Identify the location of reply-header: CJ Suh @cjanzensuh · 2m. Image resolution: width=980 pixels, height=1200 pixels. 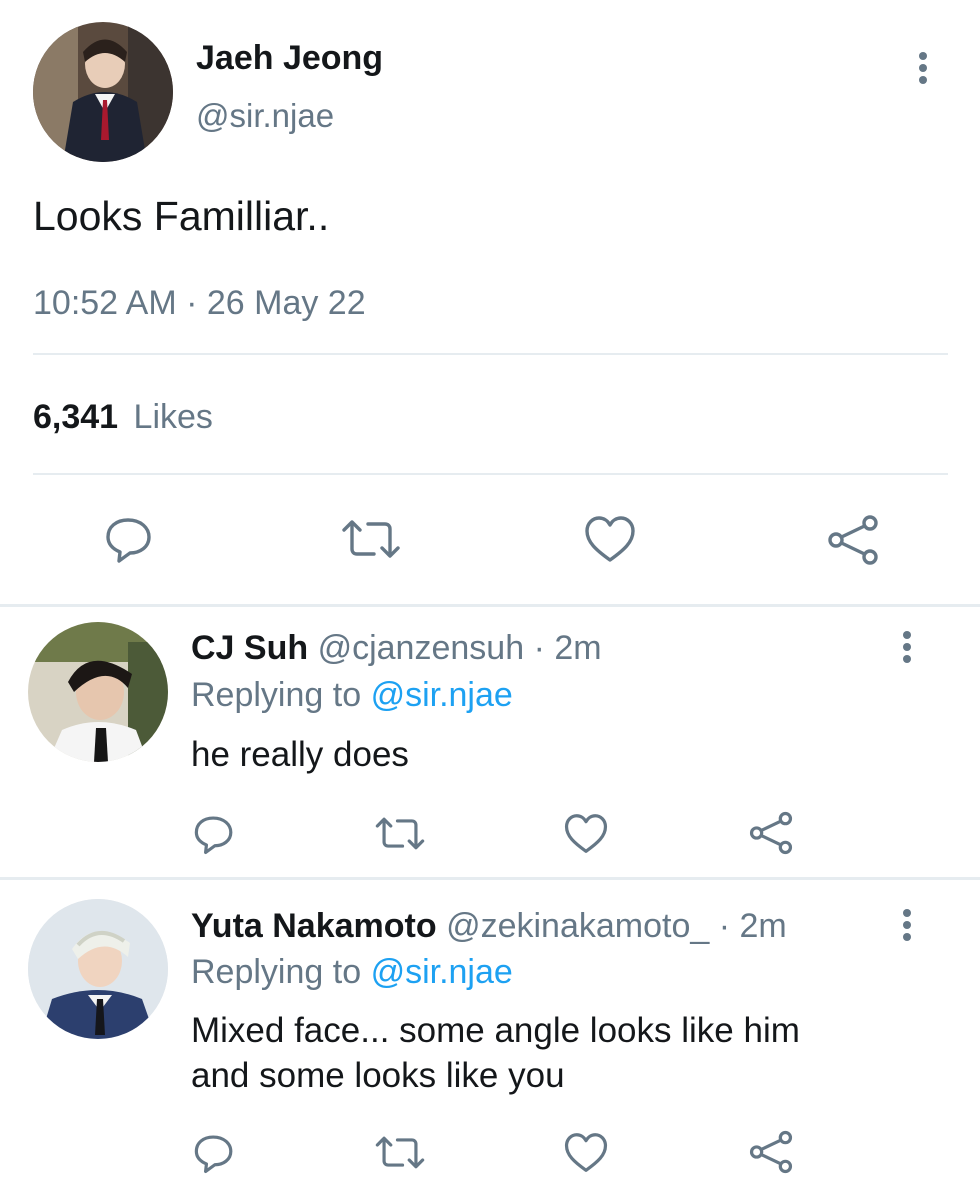
(396, 648).